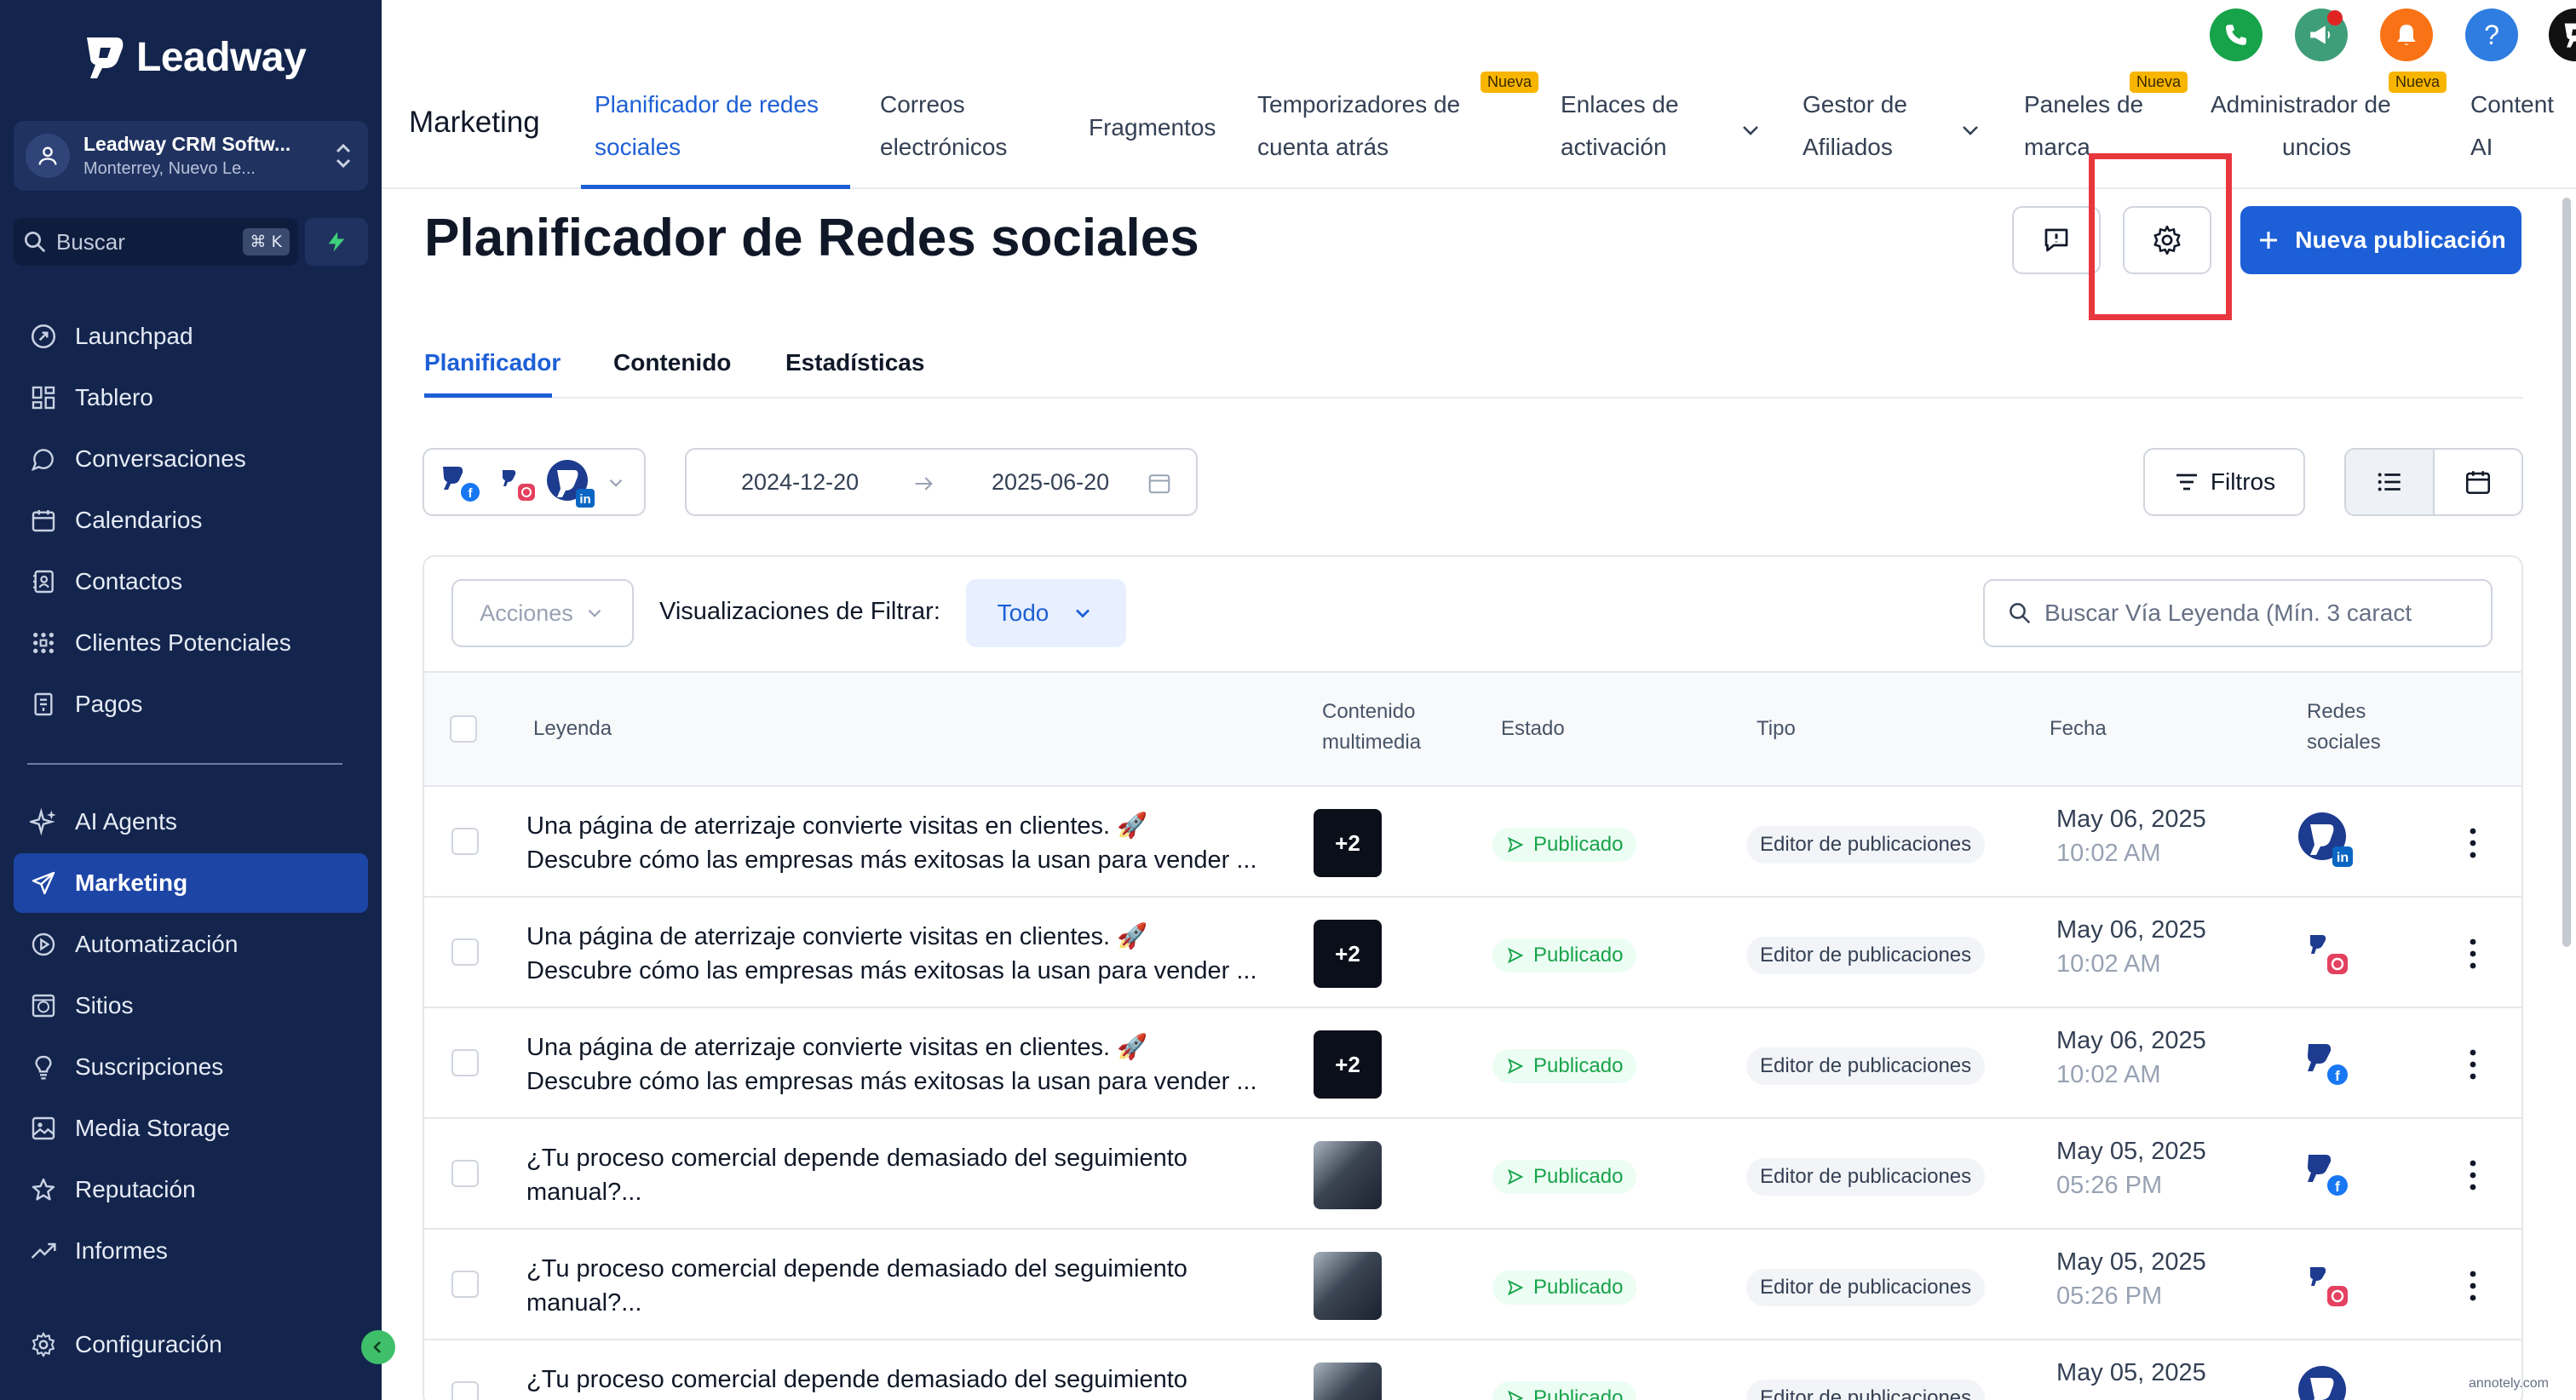  I want to click on sidebar-item-configuracion: Configuración, so click(191, 1344).